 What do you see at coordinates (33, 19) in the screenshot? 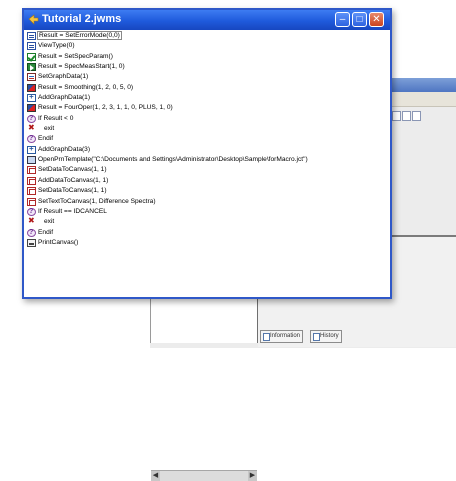
I see `app-icon` at bounding box center [33, 19].